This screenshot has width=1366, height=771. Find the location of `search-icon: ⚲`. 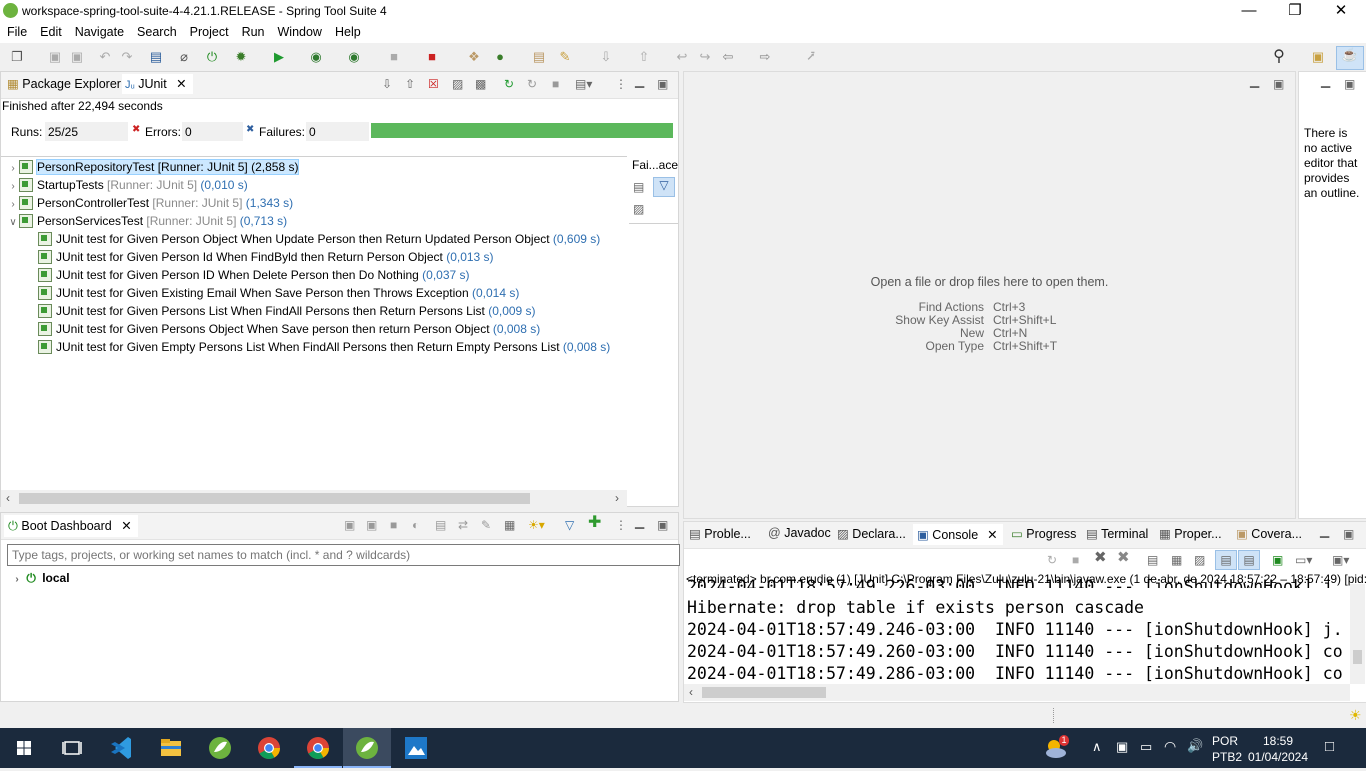

search-icon: ⚲ is located at coordinates (1279, 57).